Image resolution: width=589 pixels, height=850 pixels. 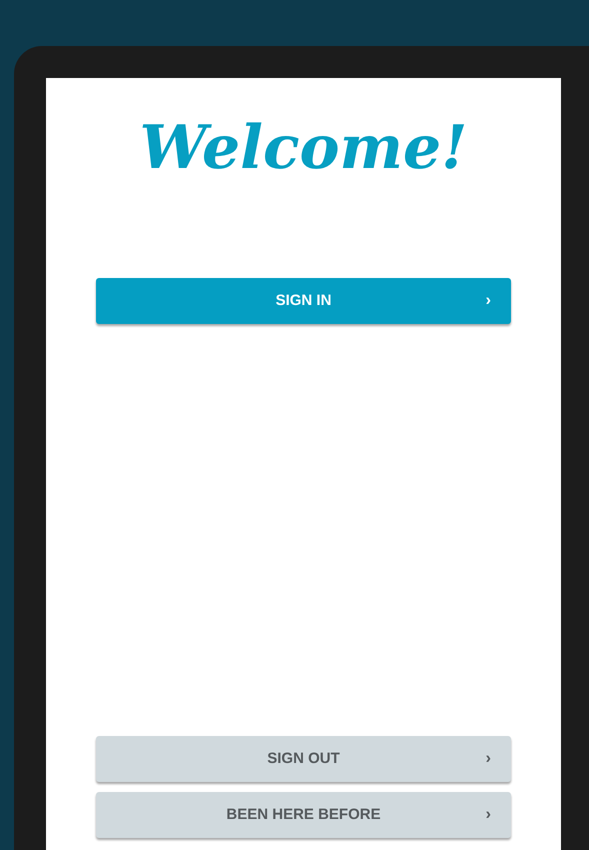 What do you see at coordinates (303, 815) in the screenshot?
I see `menu-button: BEEN HERE BEFORE ›` at bounding box center [303, 815].